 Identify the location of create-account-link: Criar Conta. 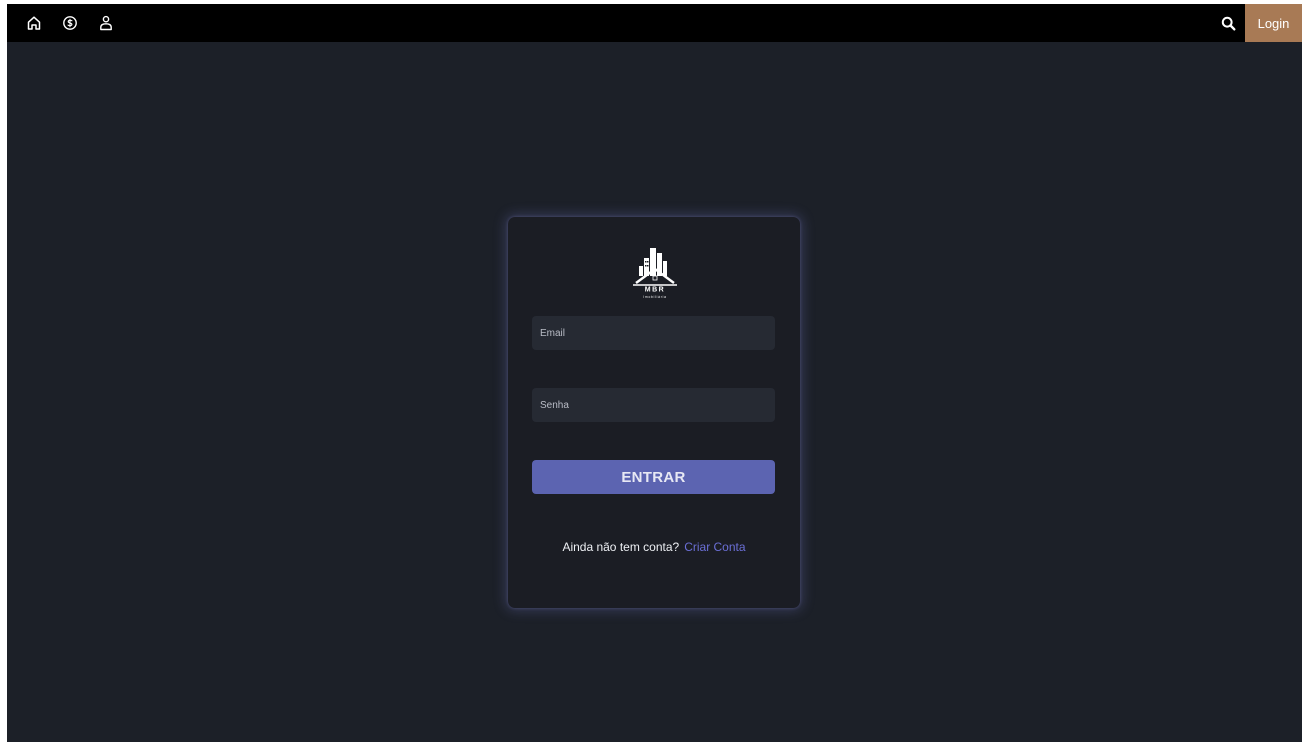
(714, 547).